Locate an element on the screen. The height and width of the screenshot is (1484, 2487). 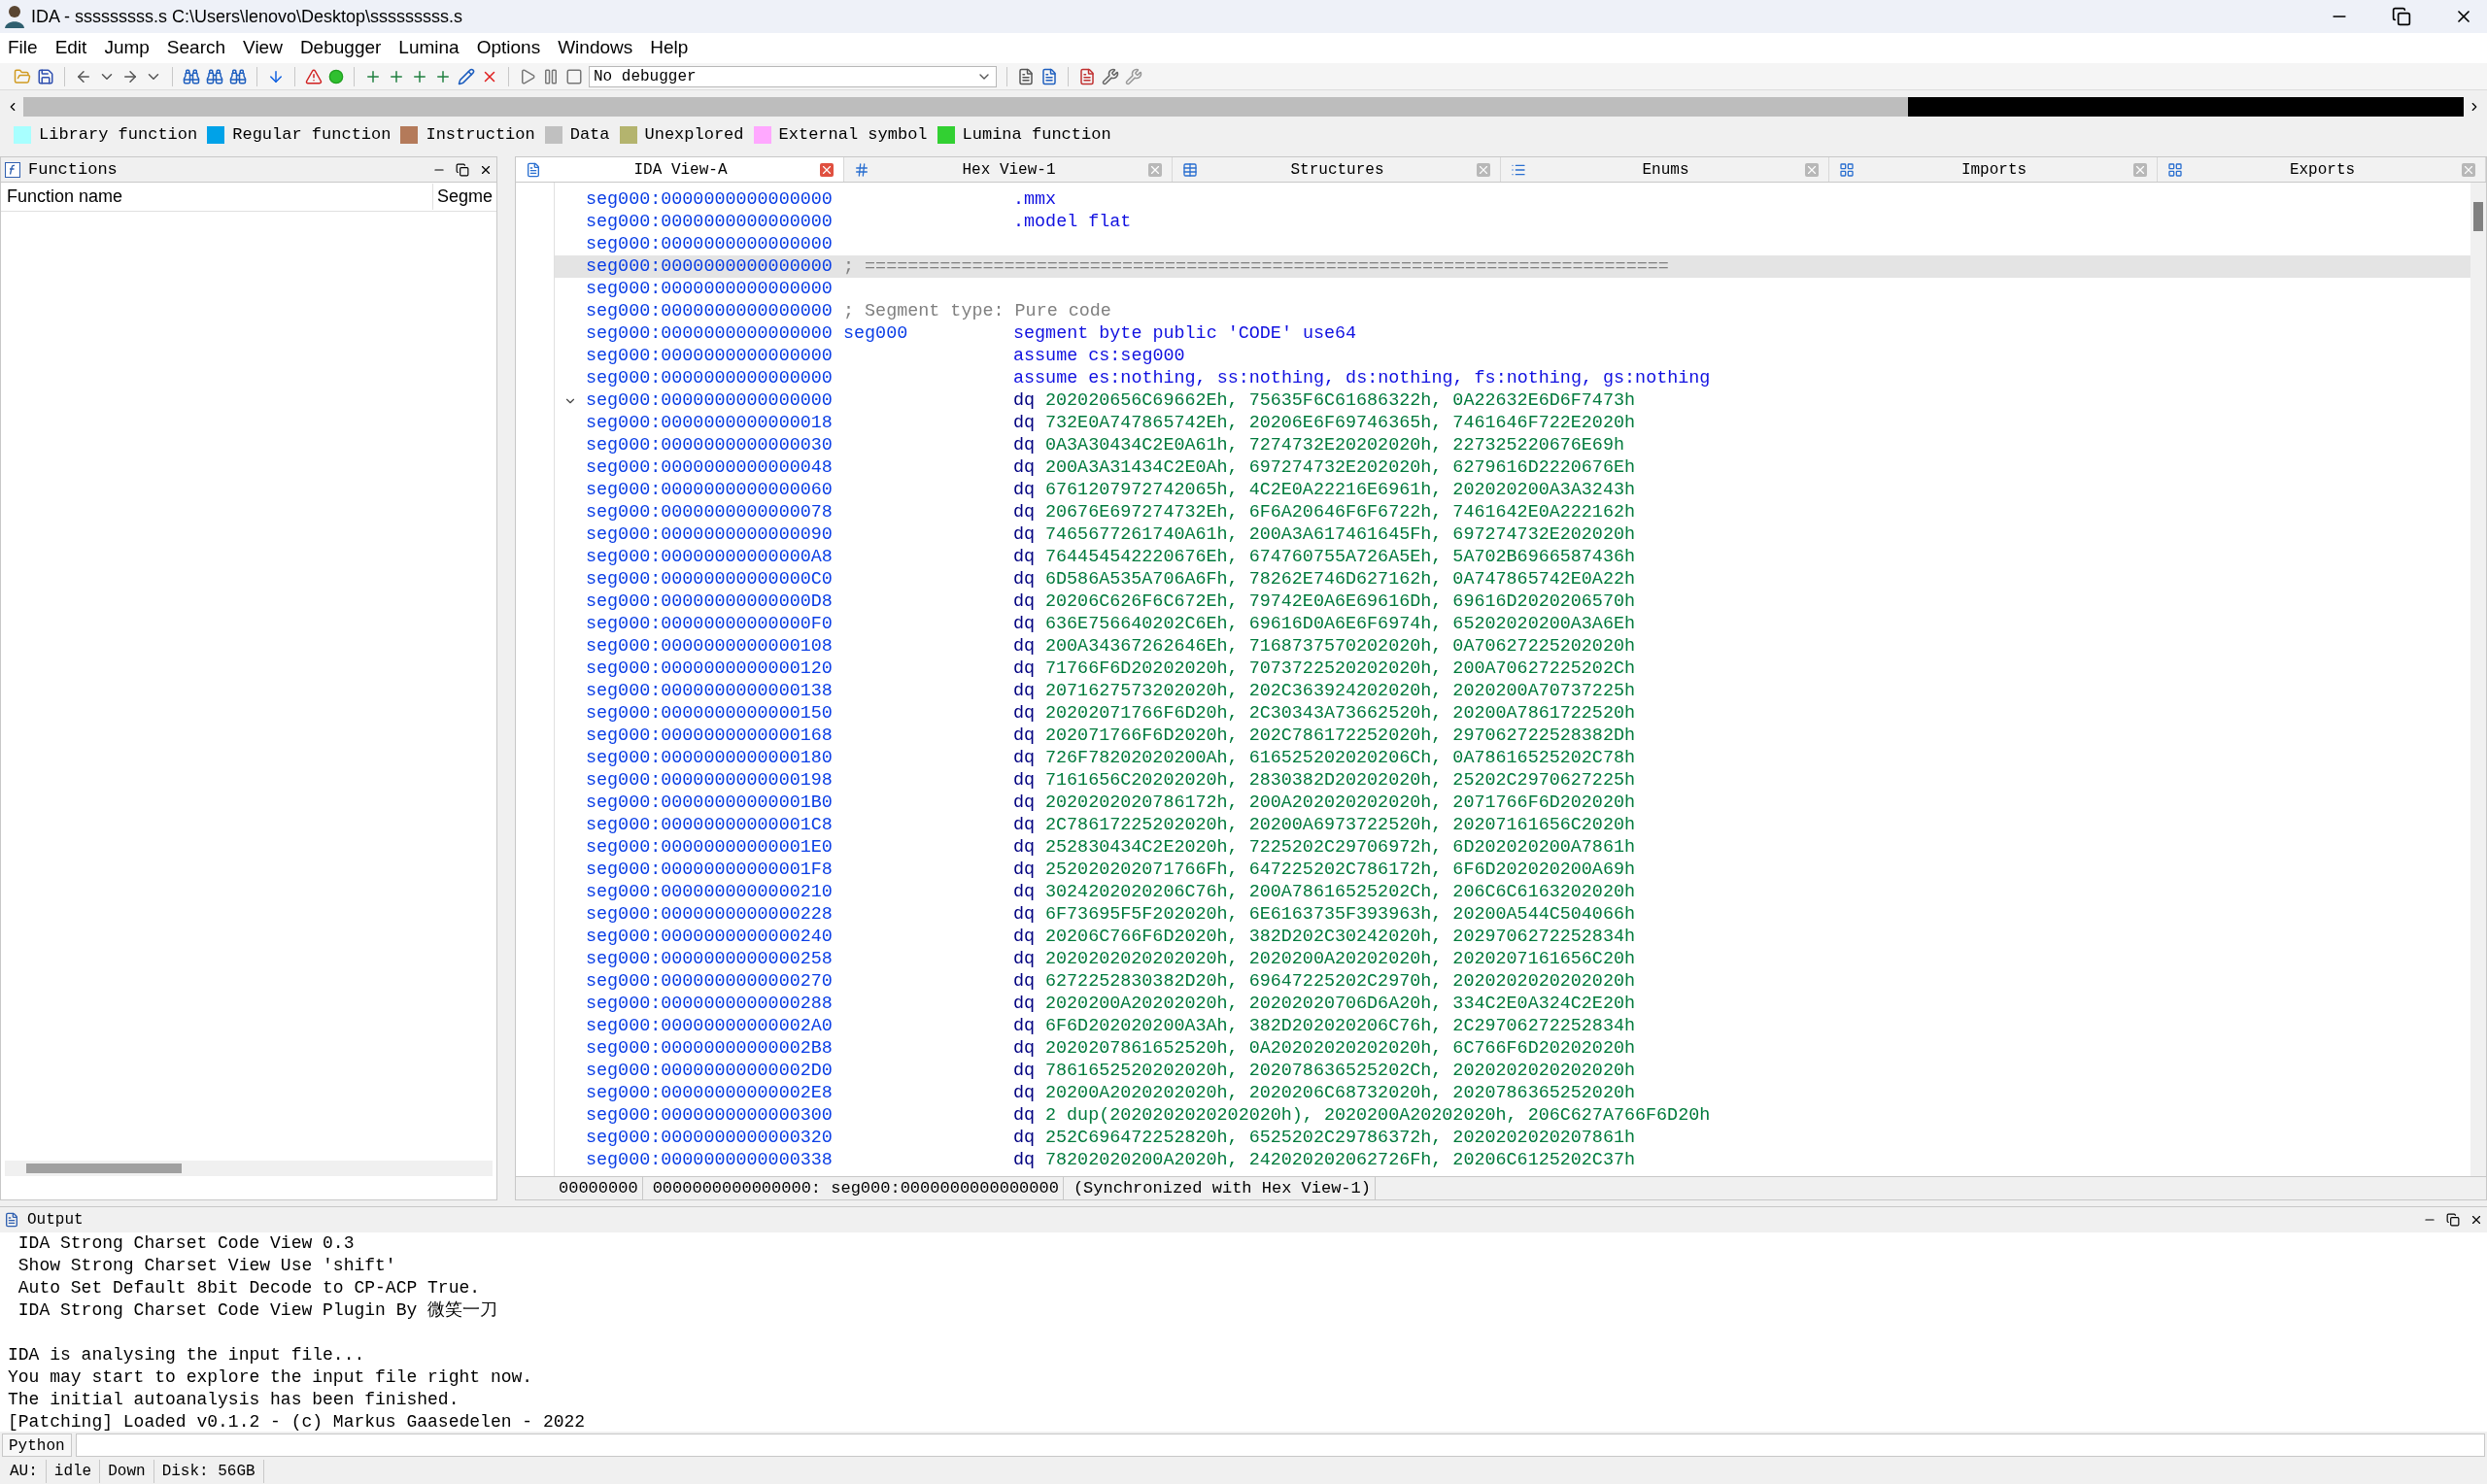
menu-item: Options is located at coordinates (508, 48).